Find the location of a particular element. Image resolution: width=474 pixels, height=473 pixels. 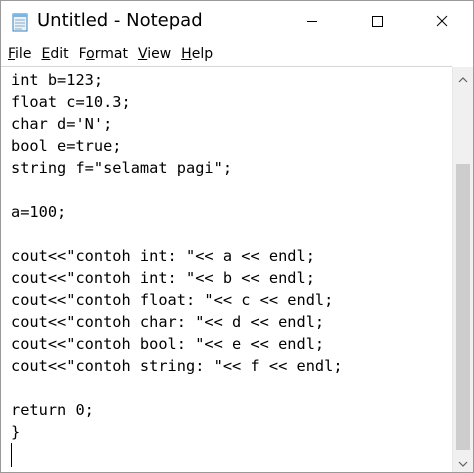

editor-line: cout<<"contoh bool: "<< e << endl; is located at coordinates (168, 344).